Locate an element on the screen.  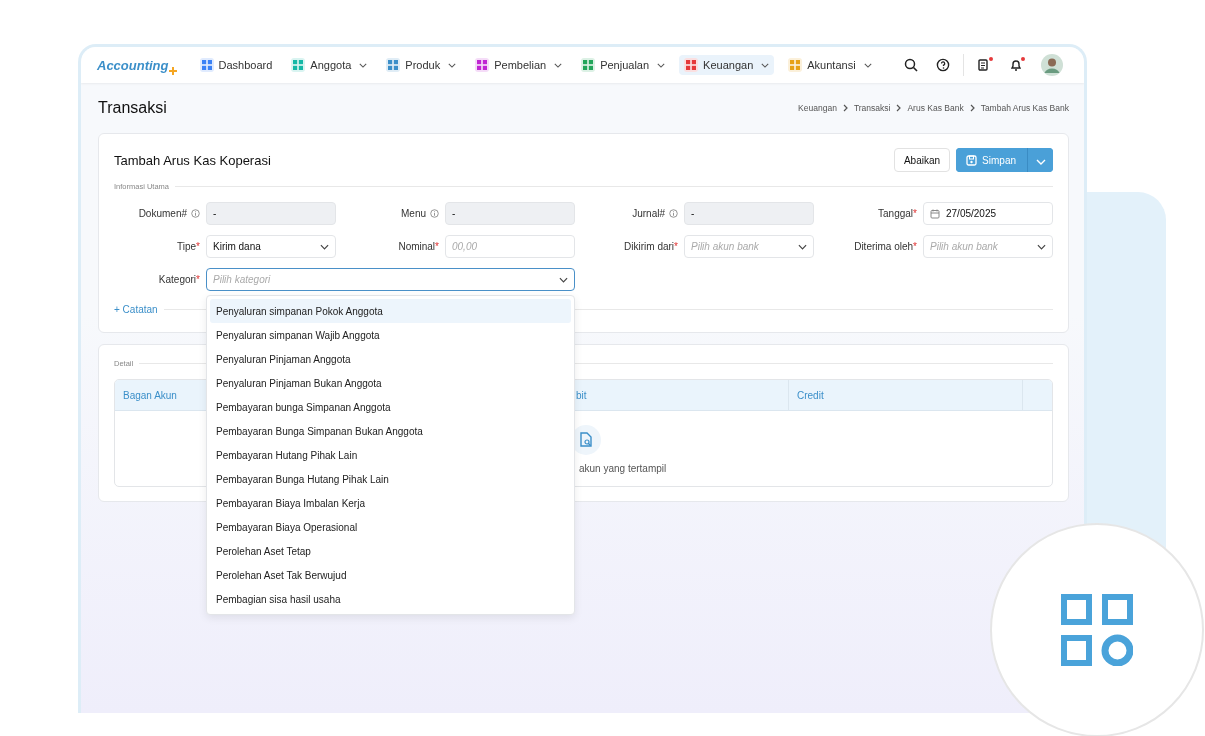
field-label: Tipe* is located at coordinates (188, 246).